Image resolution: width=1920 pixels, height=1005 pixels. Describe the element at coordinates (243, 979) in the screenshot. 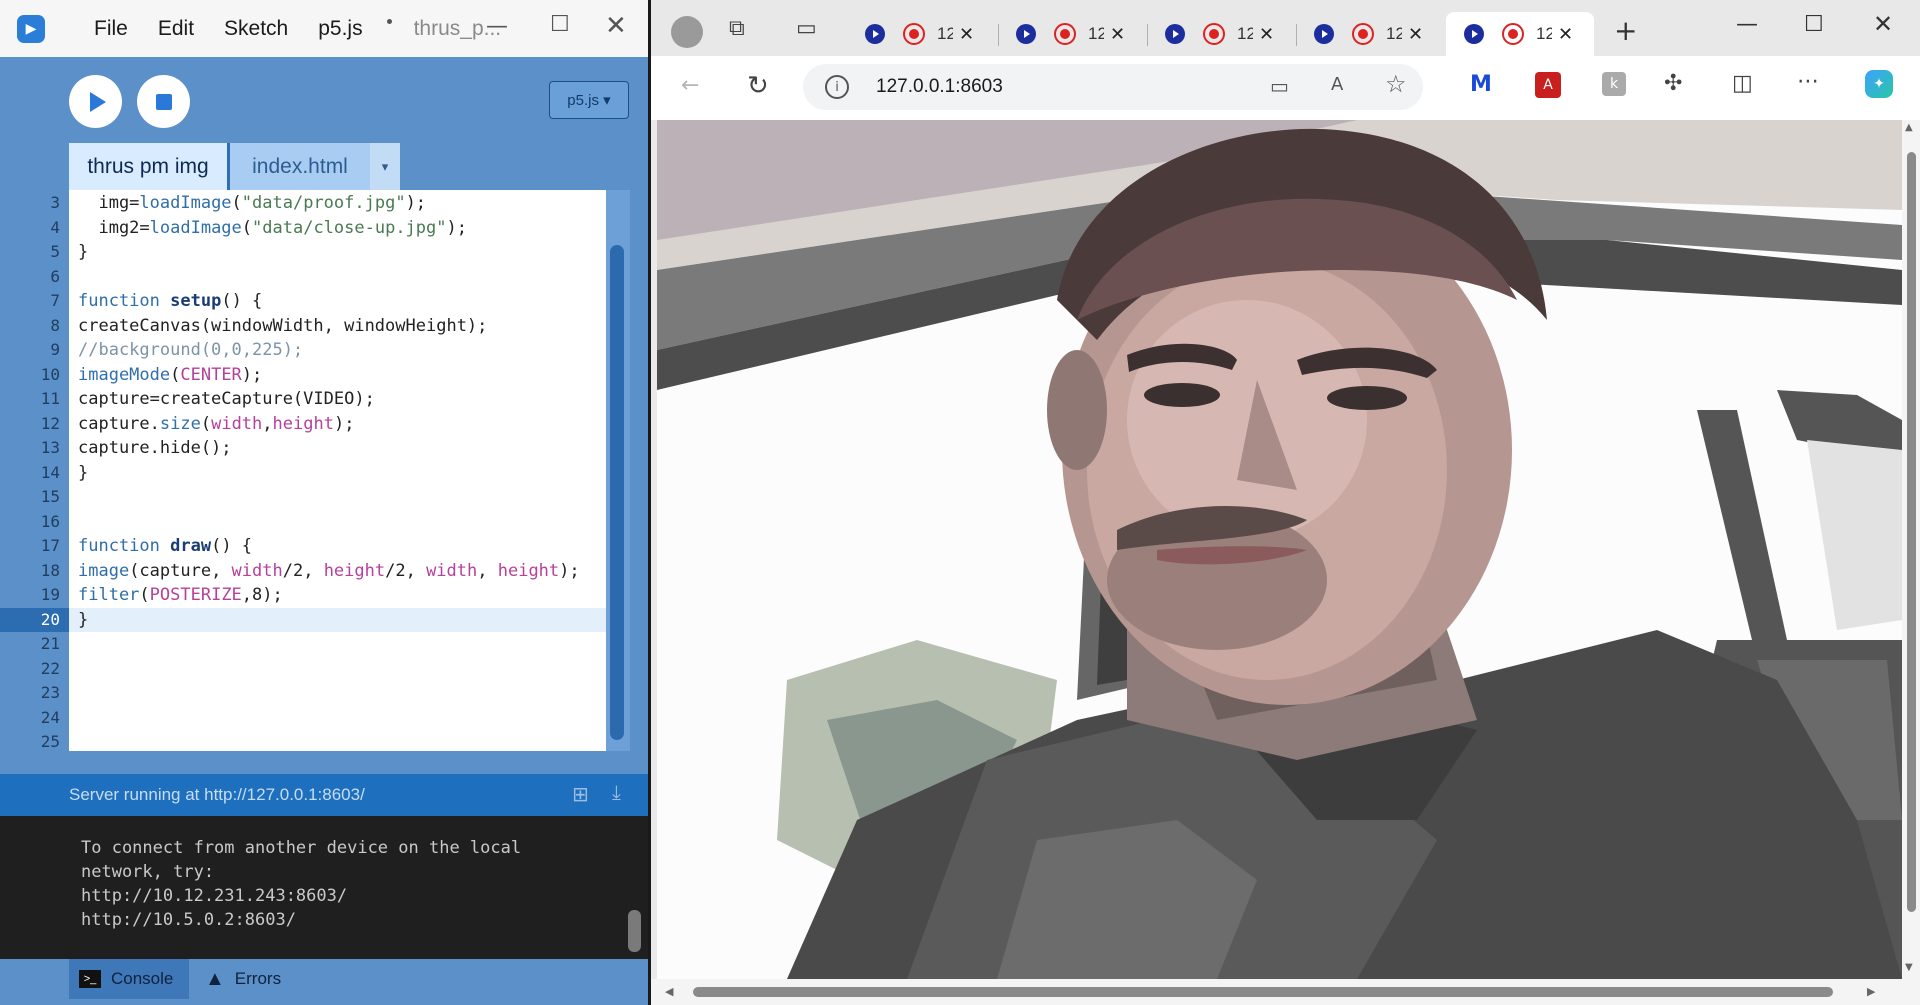

I see `errors-tab: ▲ Errors` at that location.